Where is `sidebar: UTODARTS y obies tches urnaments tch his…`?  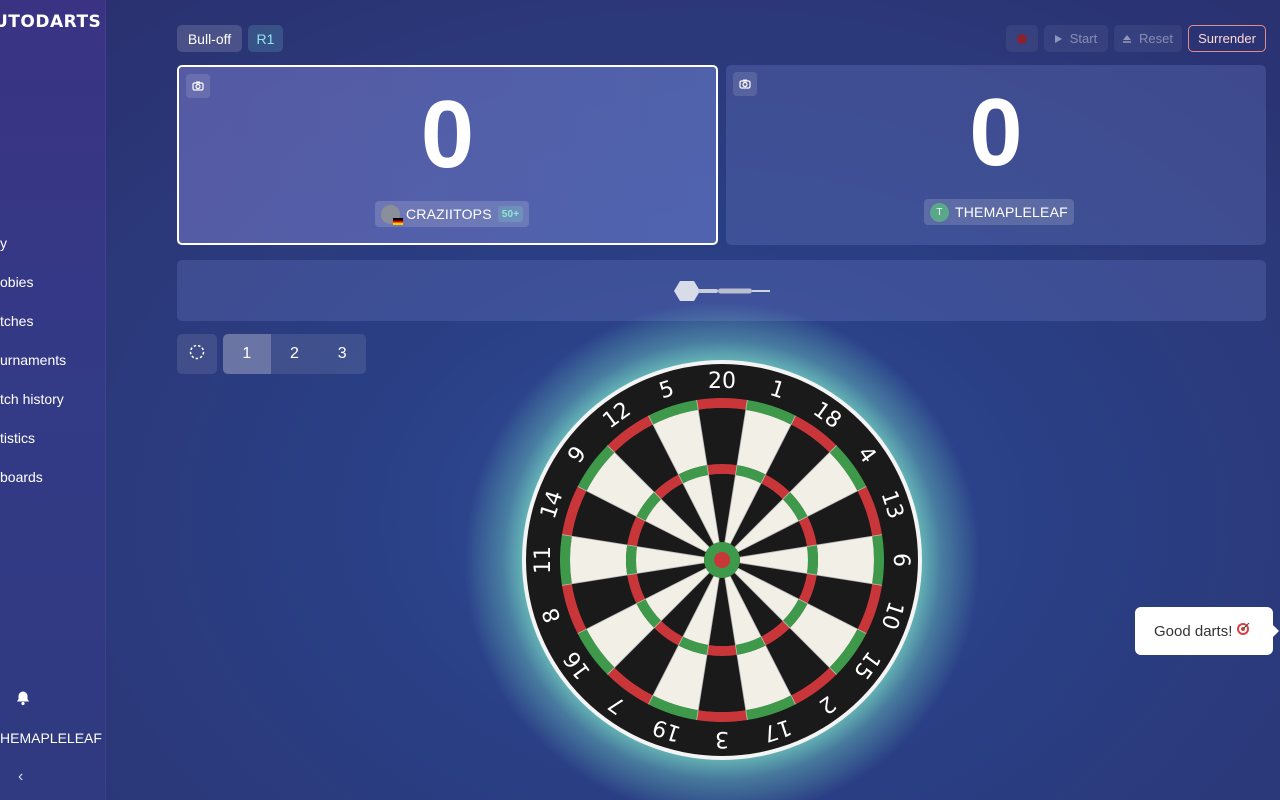
sidebar: UTODARTS y obies tches urnaments tch his… is located at coordinates (53, 400).